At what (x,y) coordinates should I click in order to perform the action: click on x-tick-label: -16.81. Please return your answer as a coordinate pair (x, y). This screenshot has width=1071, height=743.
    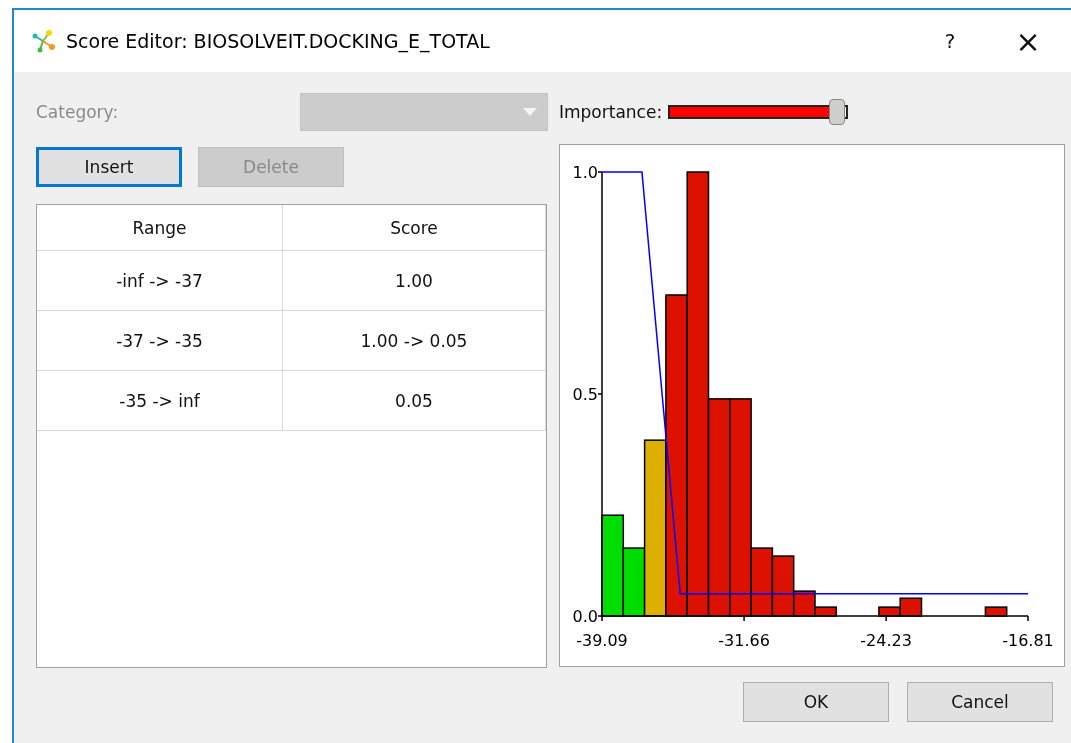
    Looking at the image, I should click on (1028, 640).